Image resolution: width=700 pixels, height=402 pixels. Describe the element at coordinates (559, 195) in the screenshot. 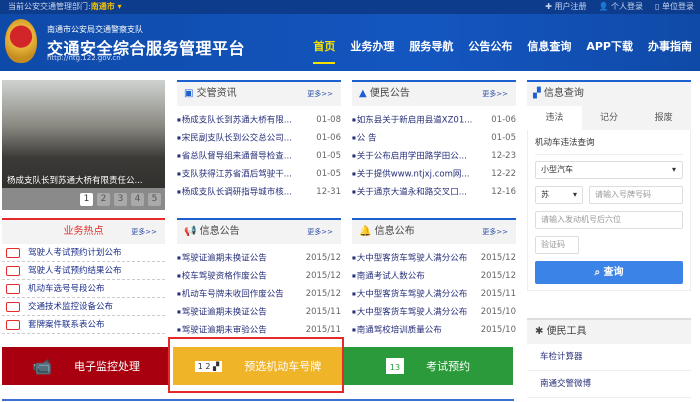

I see `province-select: 苏 ▾` at that location.